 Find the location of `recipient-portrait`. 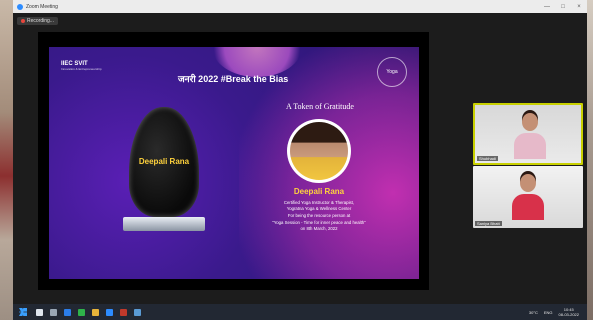

recipient-portrait is located at coordinates (319, 151).